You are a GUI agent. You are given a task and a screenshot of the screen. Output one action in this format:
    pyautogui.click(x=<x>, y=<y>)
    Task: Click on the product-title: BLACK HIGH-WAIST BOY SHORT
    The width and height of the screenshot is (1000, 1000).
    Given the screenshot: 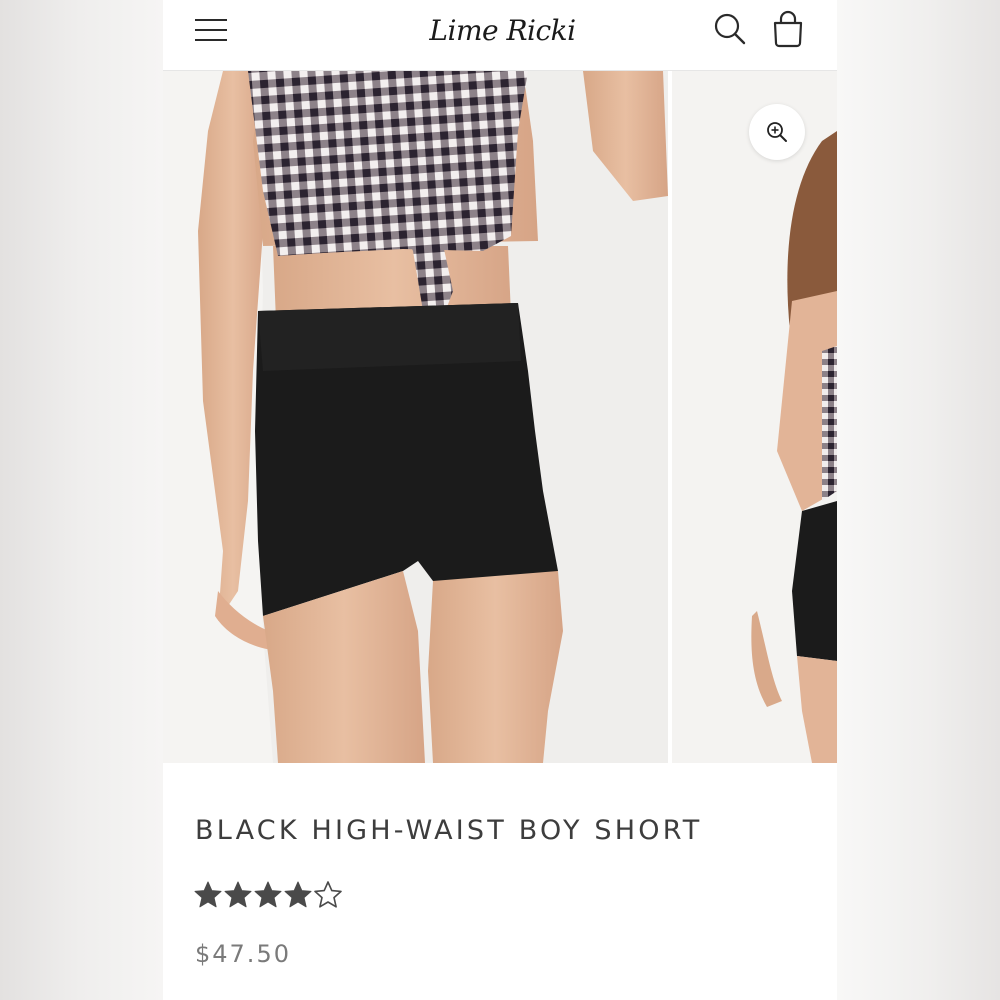 What is the action you would take?
    pyautogui.click(x=449, y=830)
    